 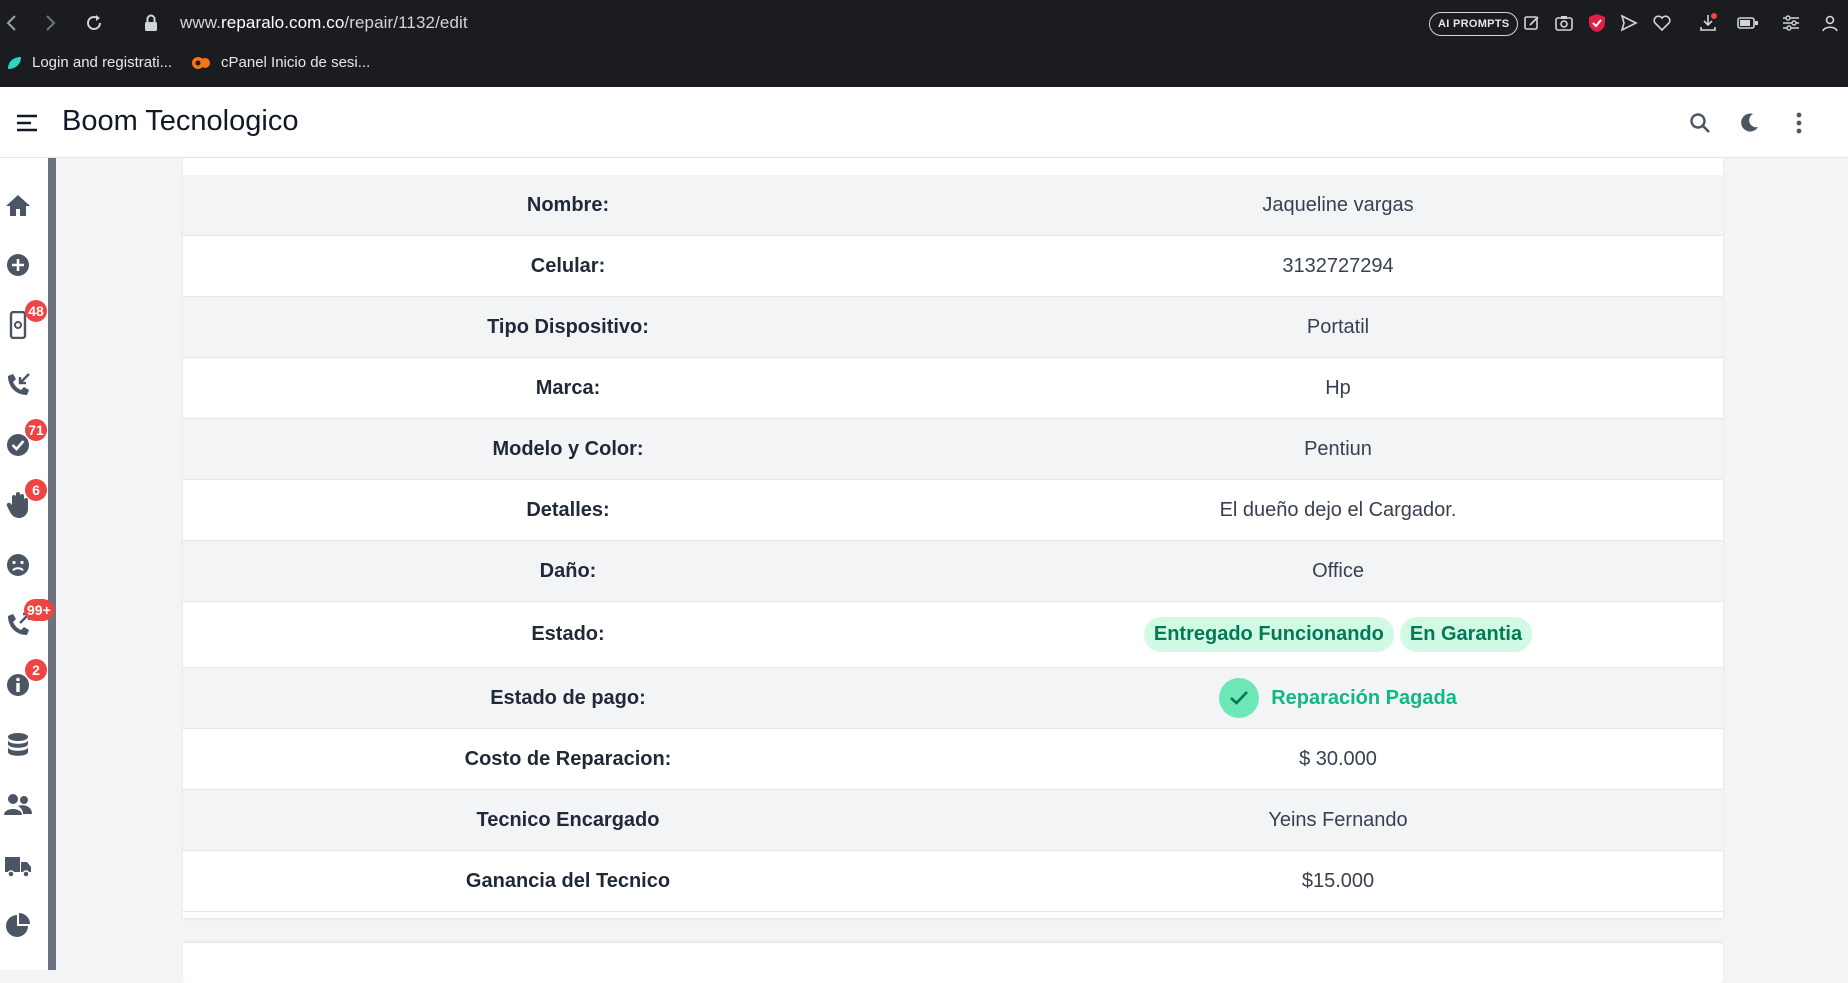 I want to click on pie-chart-icon, so click(x=18, y=925).